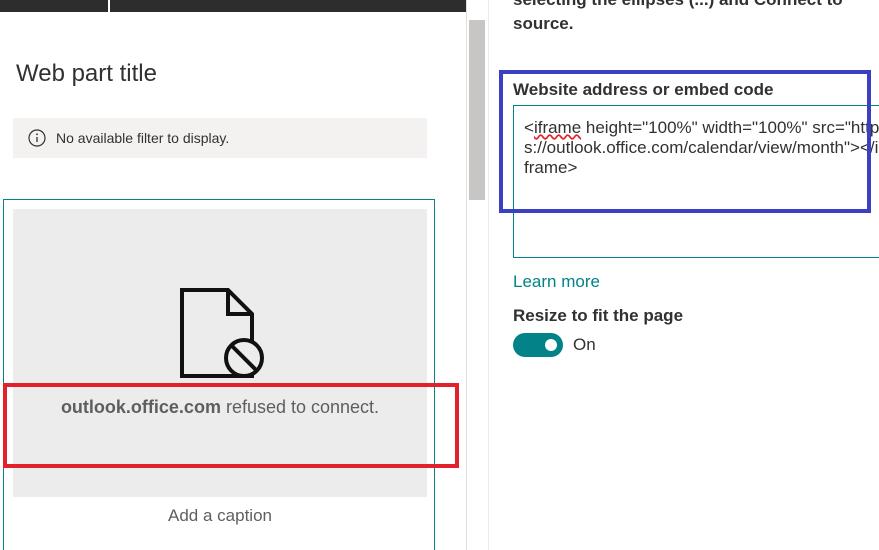 Image resolution: width=879 pixels, height=550 pixels. What do you see at coordinates (685, 141) in the screenshot?
I see `blue-highlight-box` at bounding box center [685, 141].